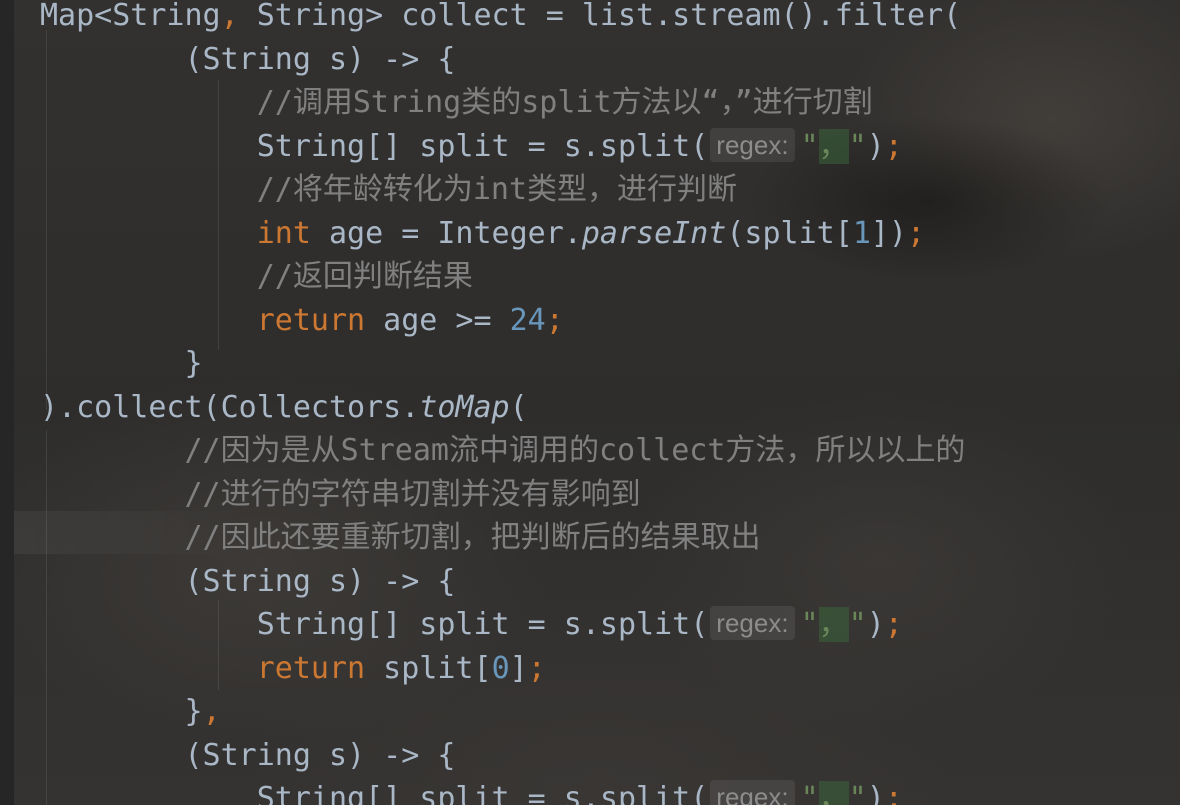 Image resolution: width=1180 pixels, height=805 pixels. I want to click on code-line: //将年龄转化为int类型，进行判断, so click(502, 190).